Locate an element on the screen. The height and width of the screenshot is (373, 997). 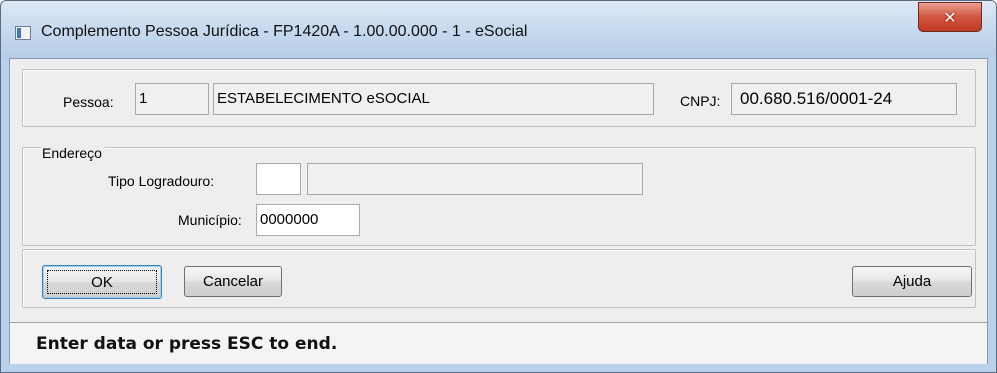
tipo-logradouro-code-input is located at coordinates (278, 179).